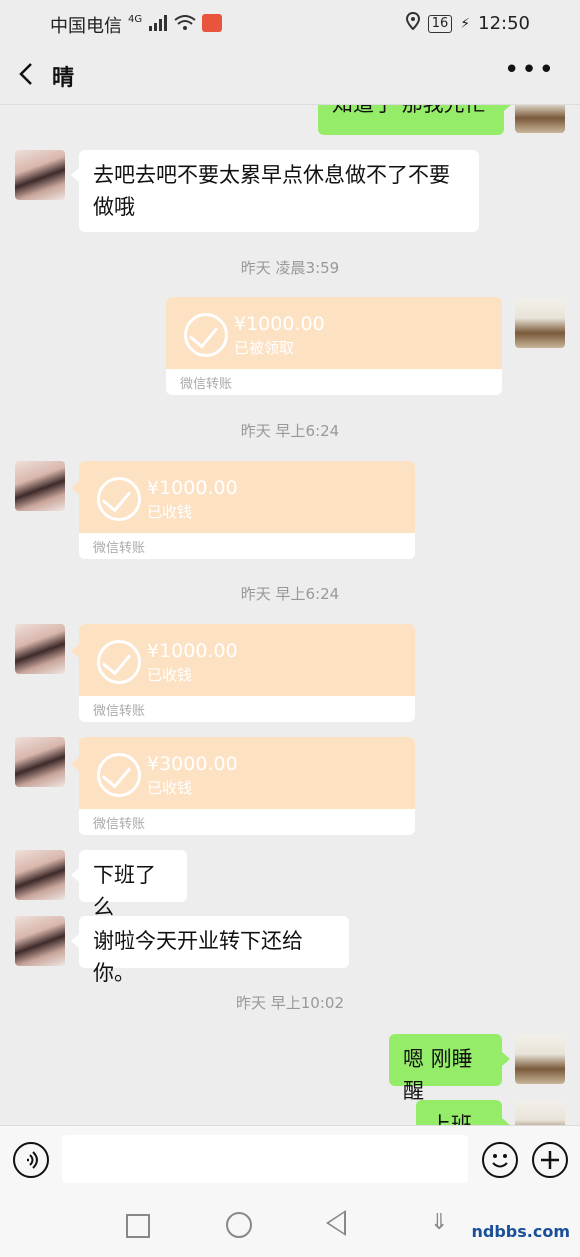 This screenshot has height=1257, width=580. I want to click on transfer-amount: ¥3000.00, so click(192, 764).